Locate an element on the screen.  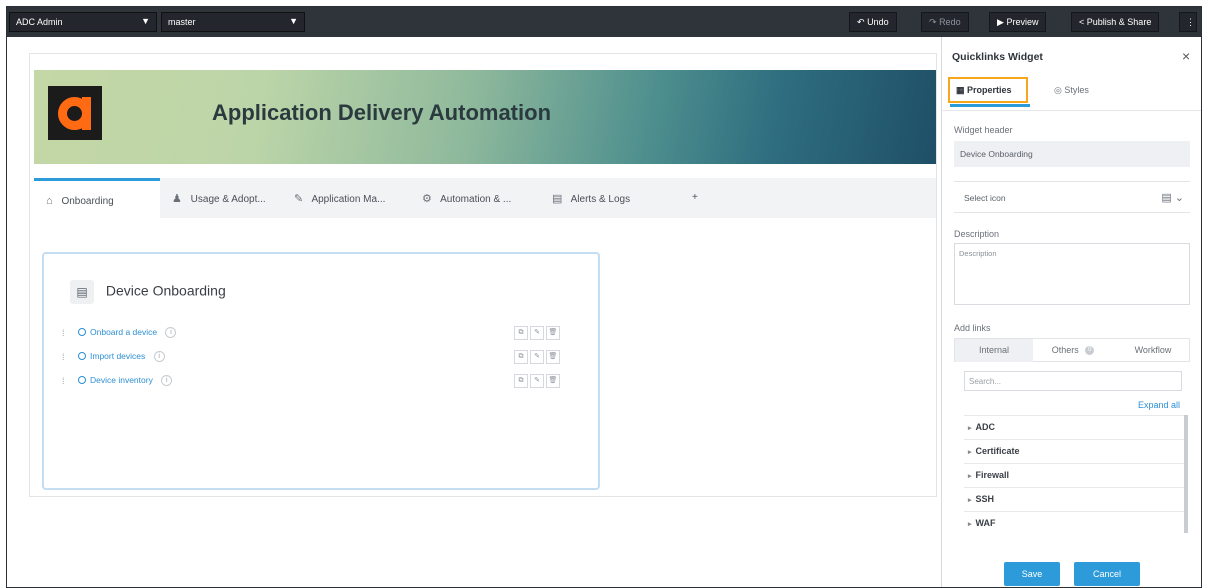
links-tree: ▸ ADC ▸ Certificate ▸ Firewall ▸ SSH ▸ WAF is located at coordinates (1076, 474).